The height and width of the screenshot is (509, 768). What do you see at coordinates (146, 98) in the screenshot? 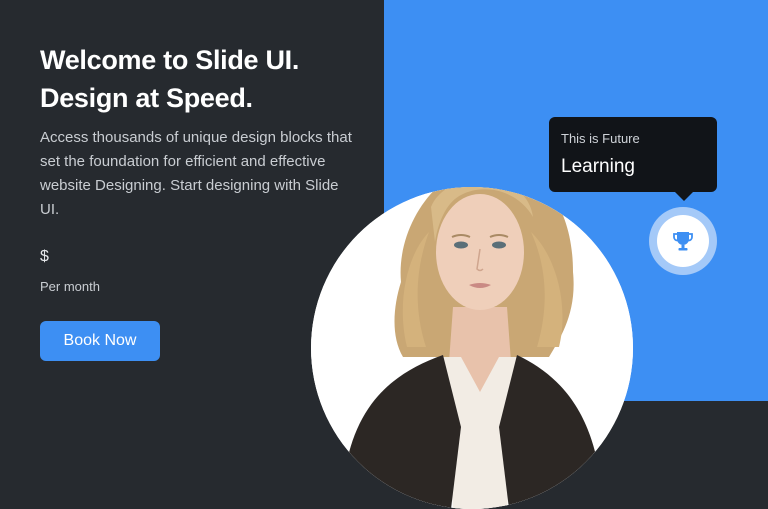
I see `headline-line-2: Design at Speed.` at bounding box center [146, 98].